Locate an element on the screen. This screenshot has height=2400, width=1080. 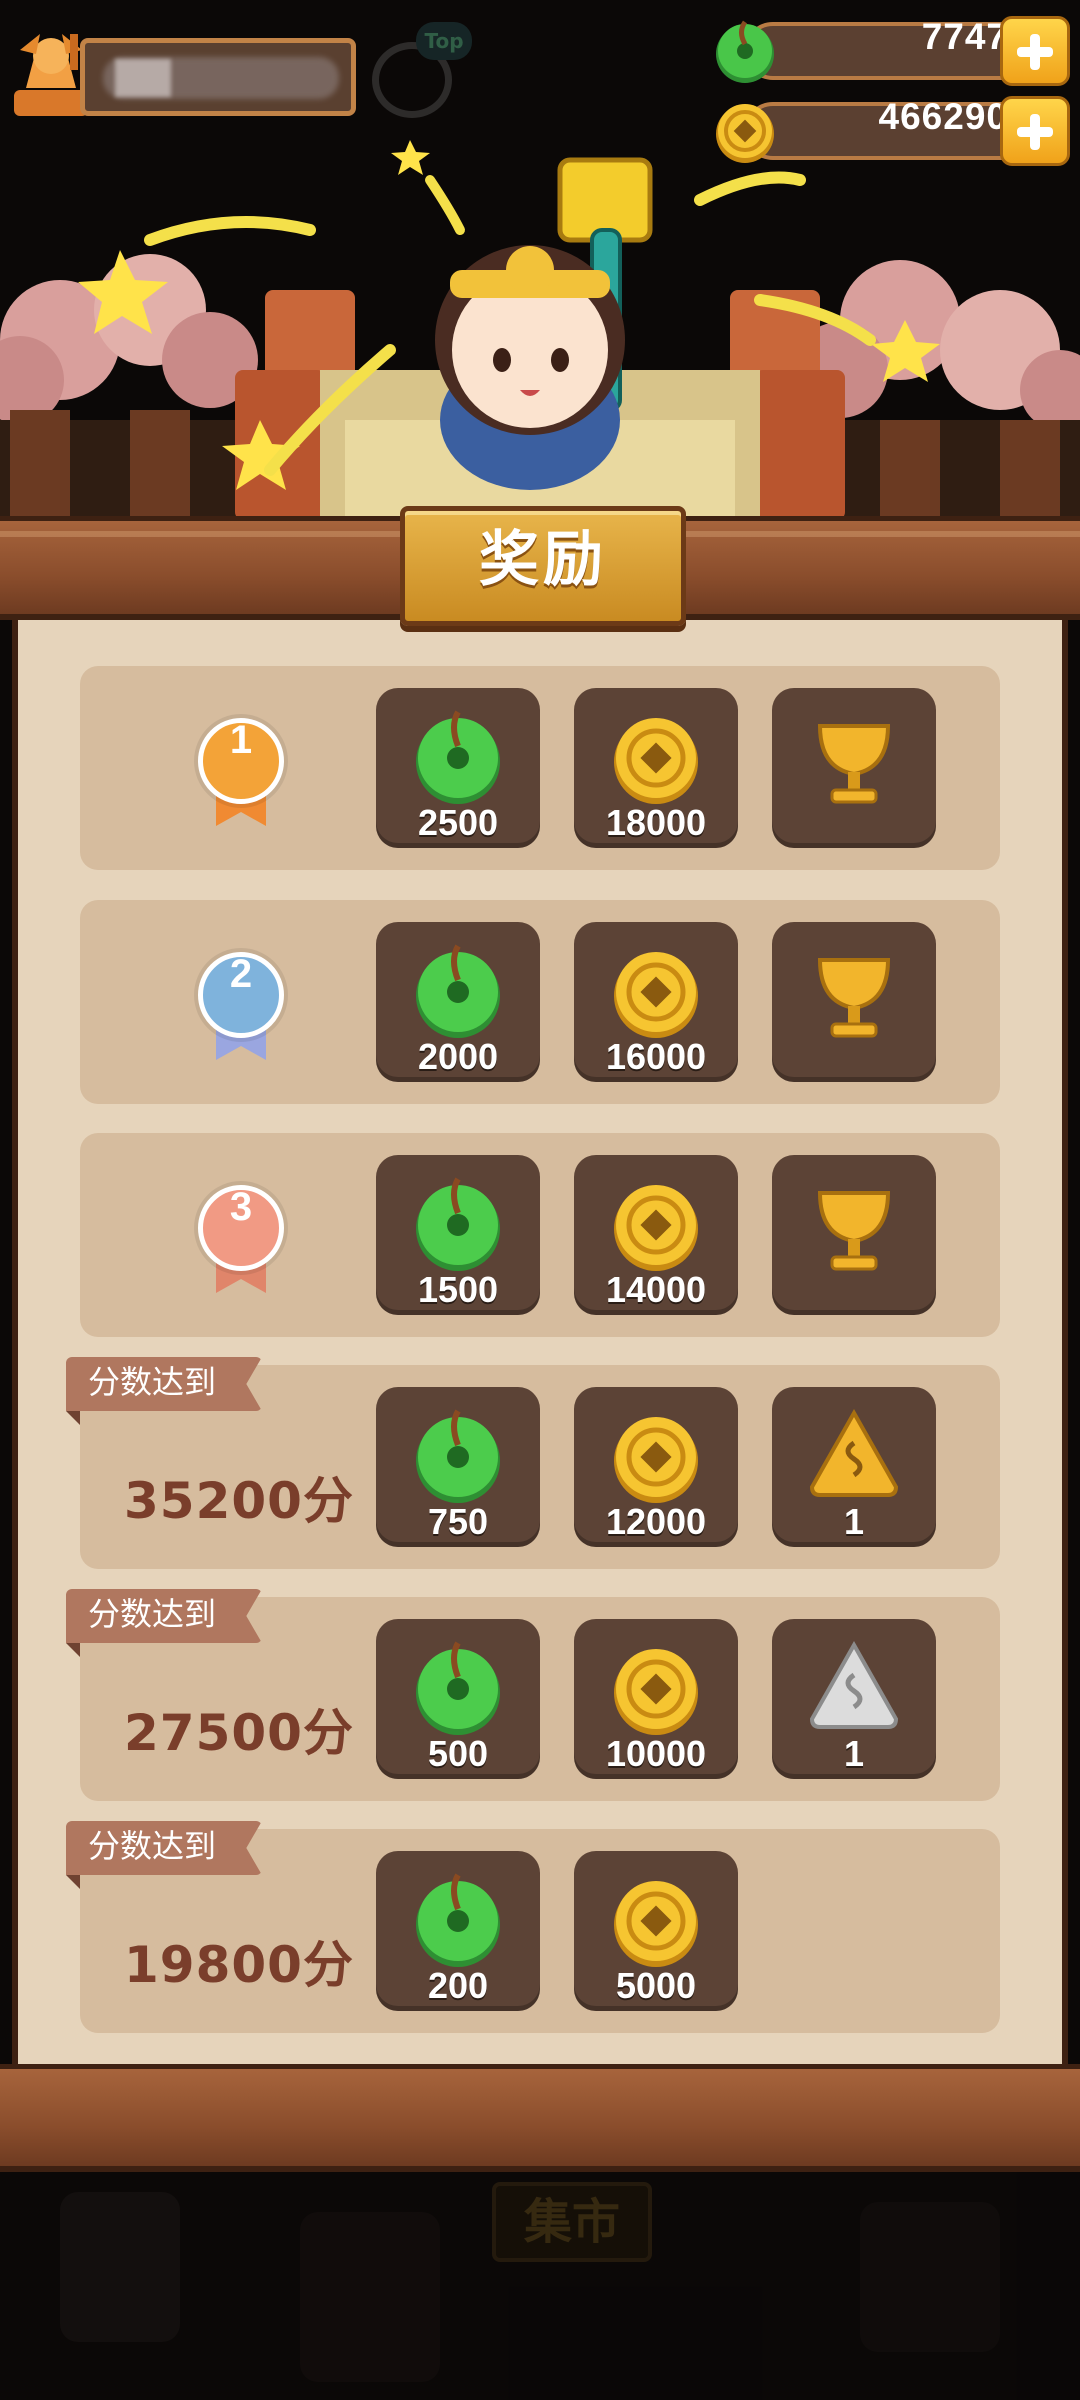
reward-slot-jade: 200 is located at coordinates (458, 1931).